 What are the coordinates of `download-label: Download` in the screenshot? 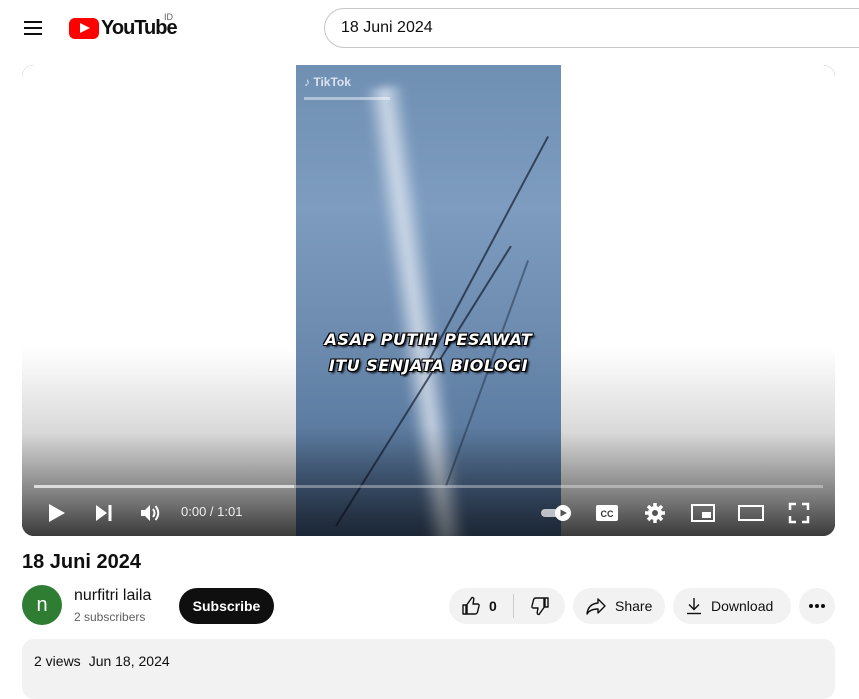 It's located at (742, 606).